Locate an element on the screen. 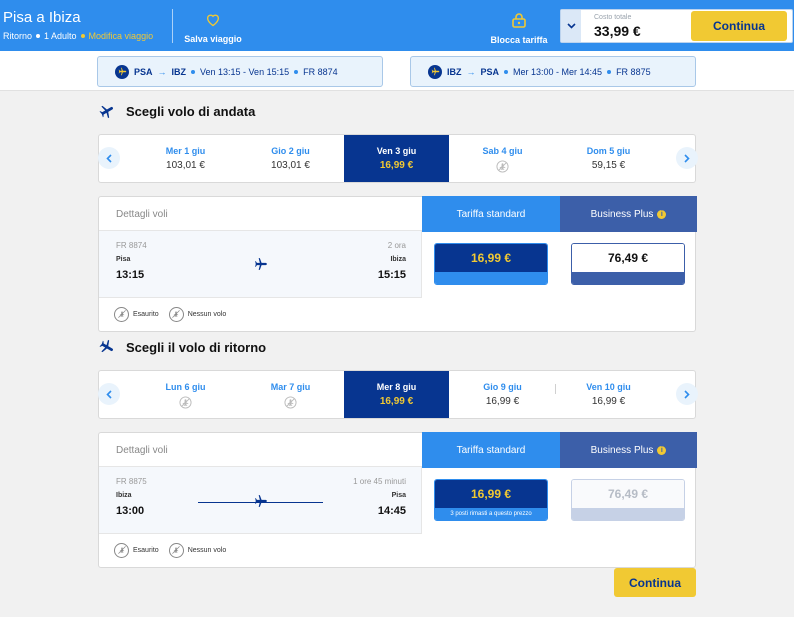  modify-trip-link: Modifica viaggio is located at coordinates (121, 36).